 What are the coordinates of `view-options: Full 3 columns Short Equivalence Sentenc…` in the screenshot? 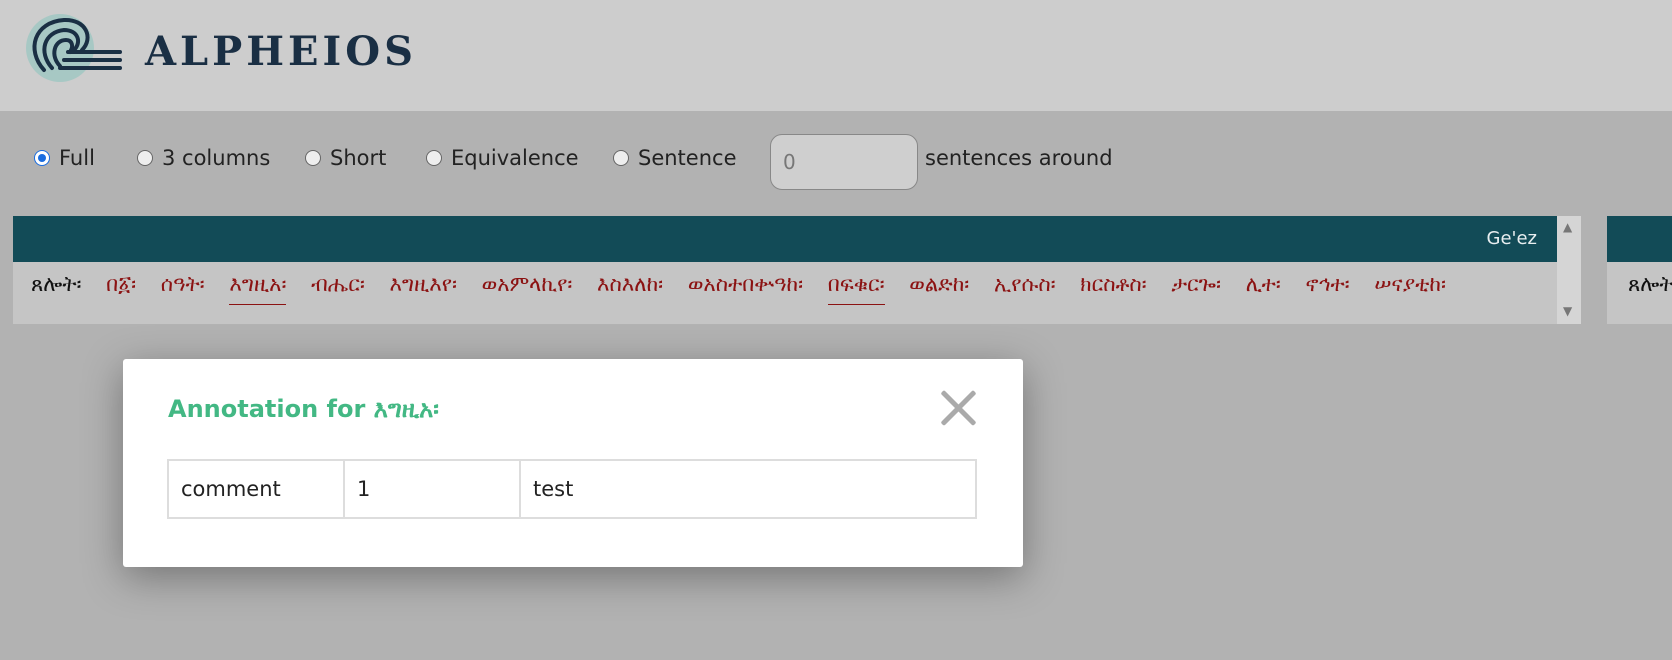 It's located at (836, 162).